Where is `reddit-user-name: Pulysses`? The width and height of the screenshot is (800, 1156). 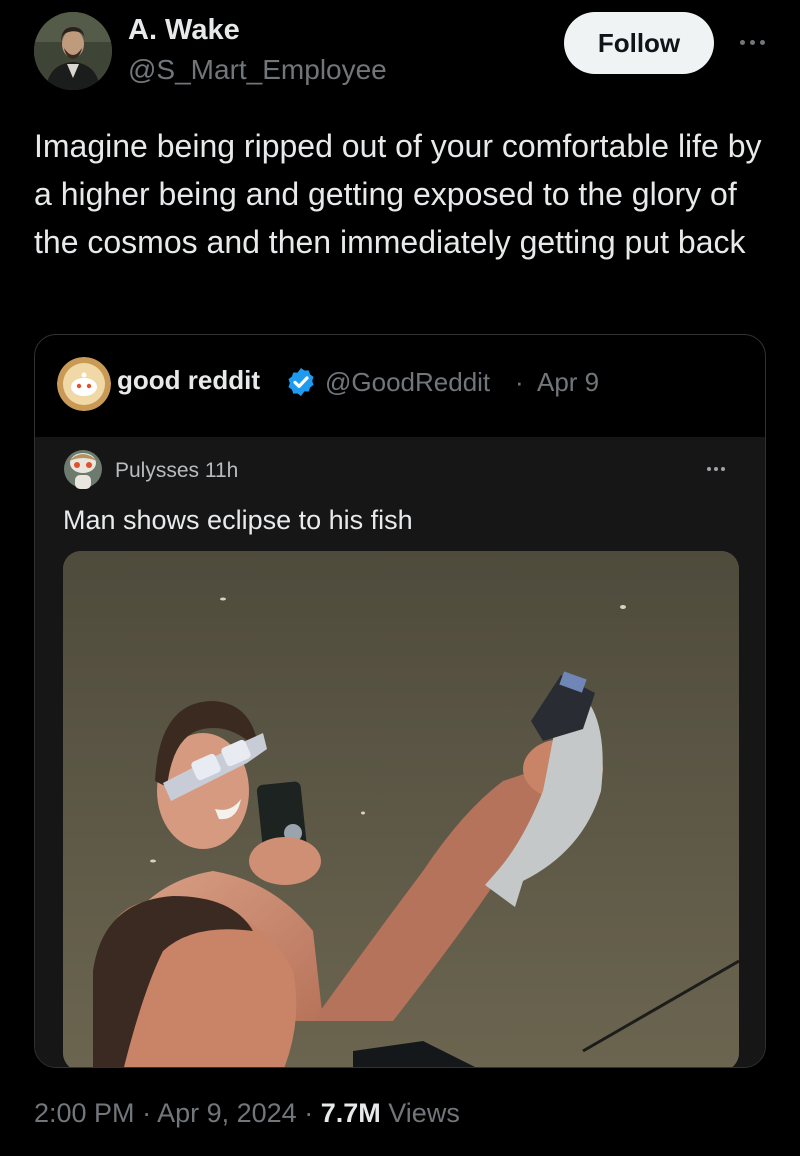
reddit-user-name: Pulysses is located at coordinates (157, 470).